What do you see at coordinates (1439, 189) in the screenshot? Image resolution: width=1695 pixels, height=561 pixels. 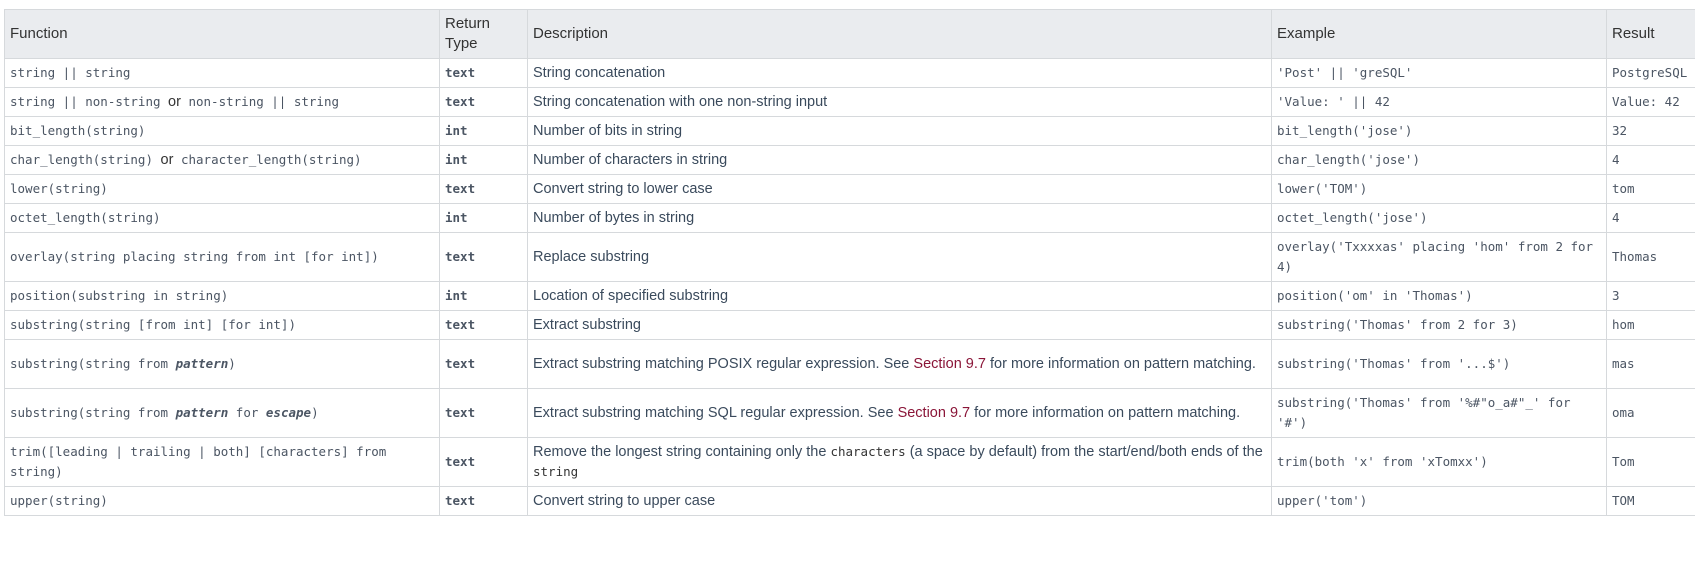 I see `example-cell: lower('TOM')` at bounding box center [1439, 189].